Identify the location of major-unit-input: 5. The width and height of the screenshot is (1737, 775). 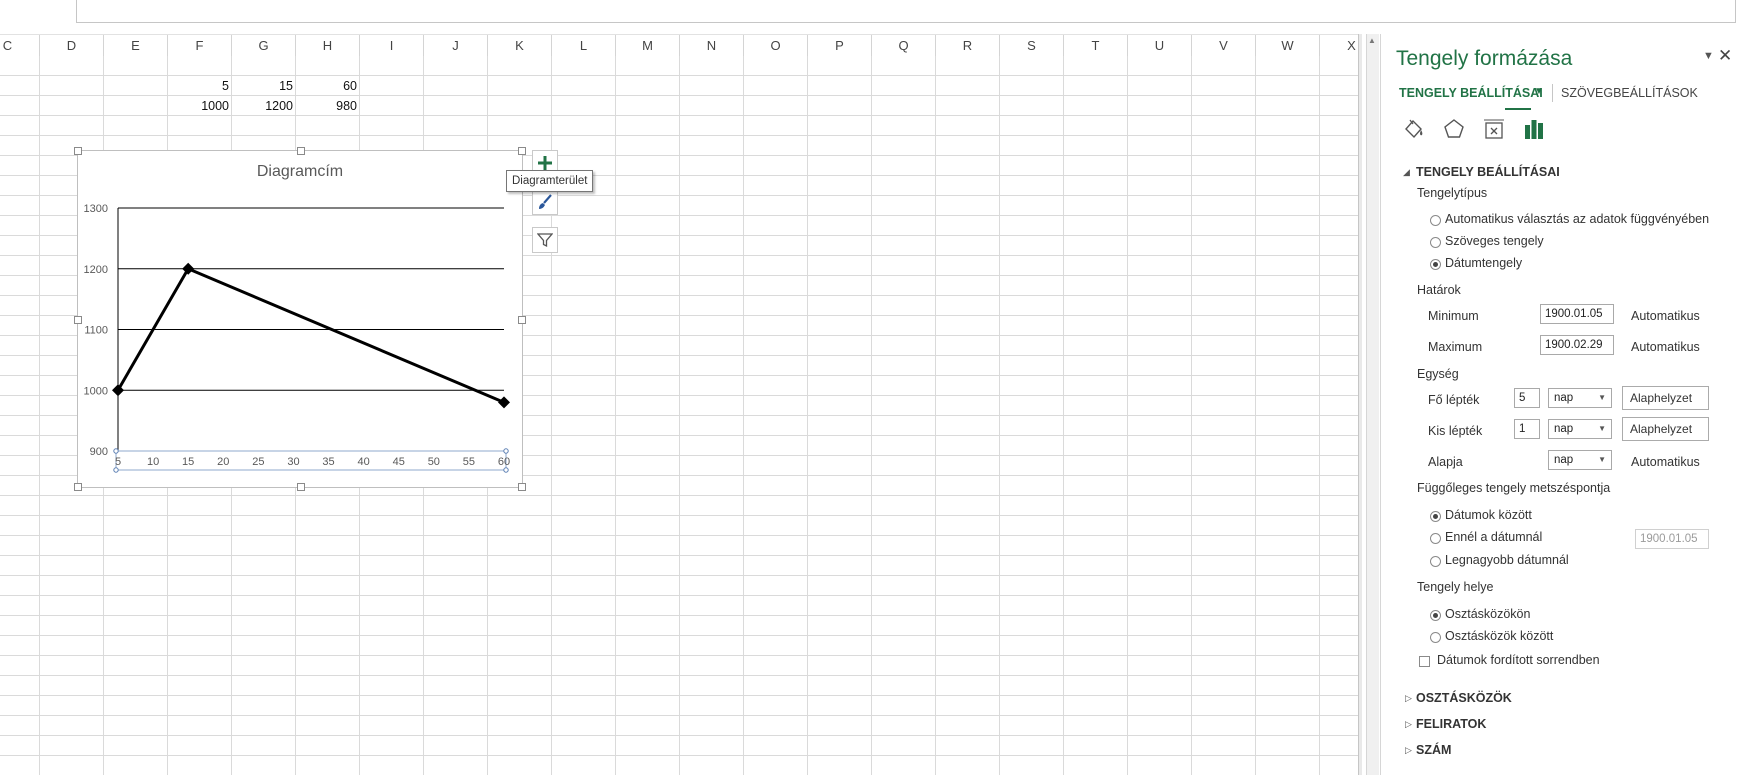
(1527, 398).